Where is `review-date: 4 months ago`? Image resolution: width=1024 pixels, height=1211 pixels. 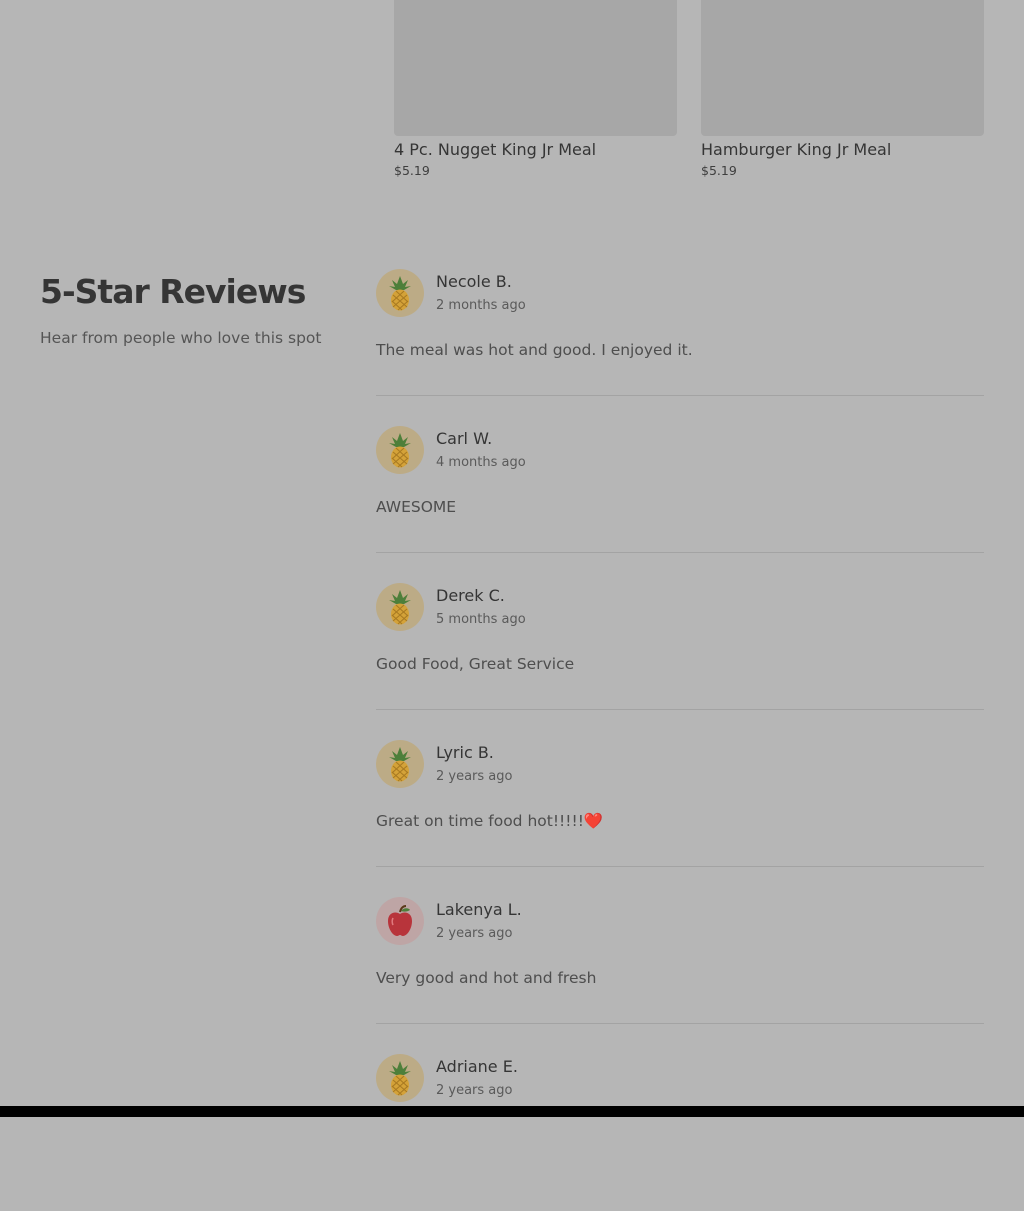 review-date: 4 months ago is located at coordinates (481, 462).